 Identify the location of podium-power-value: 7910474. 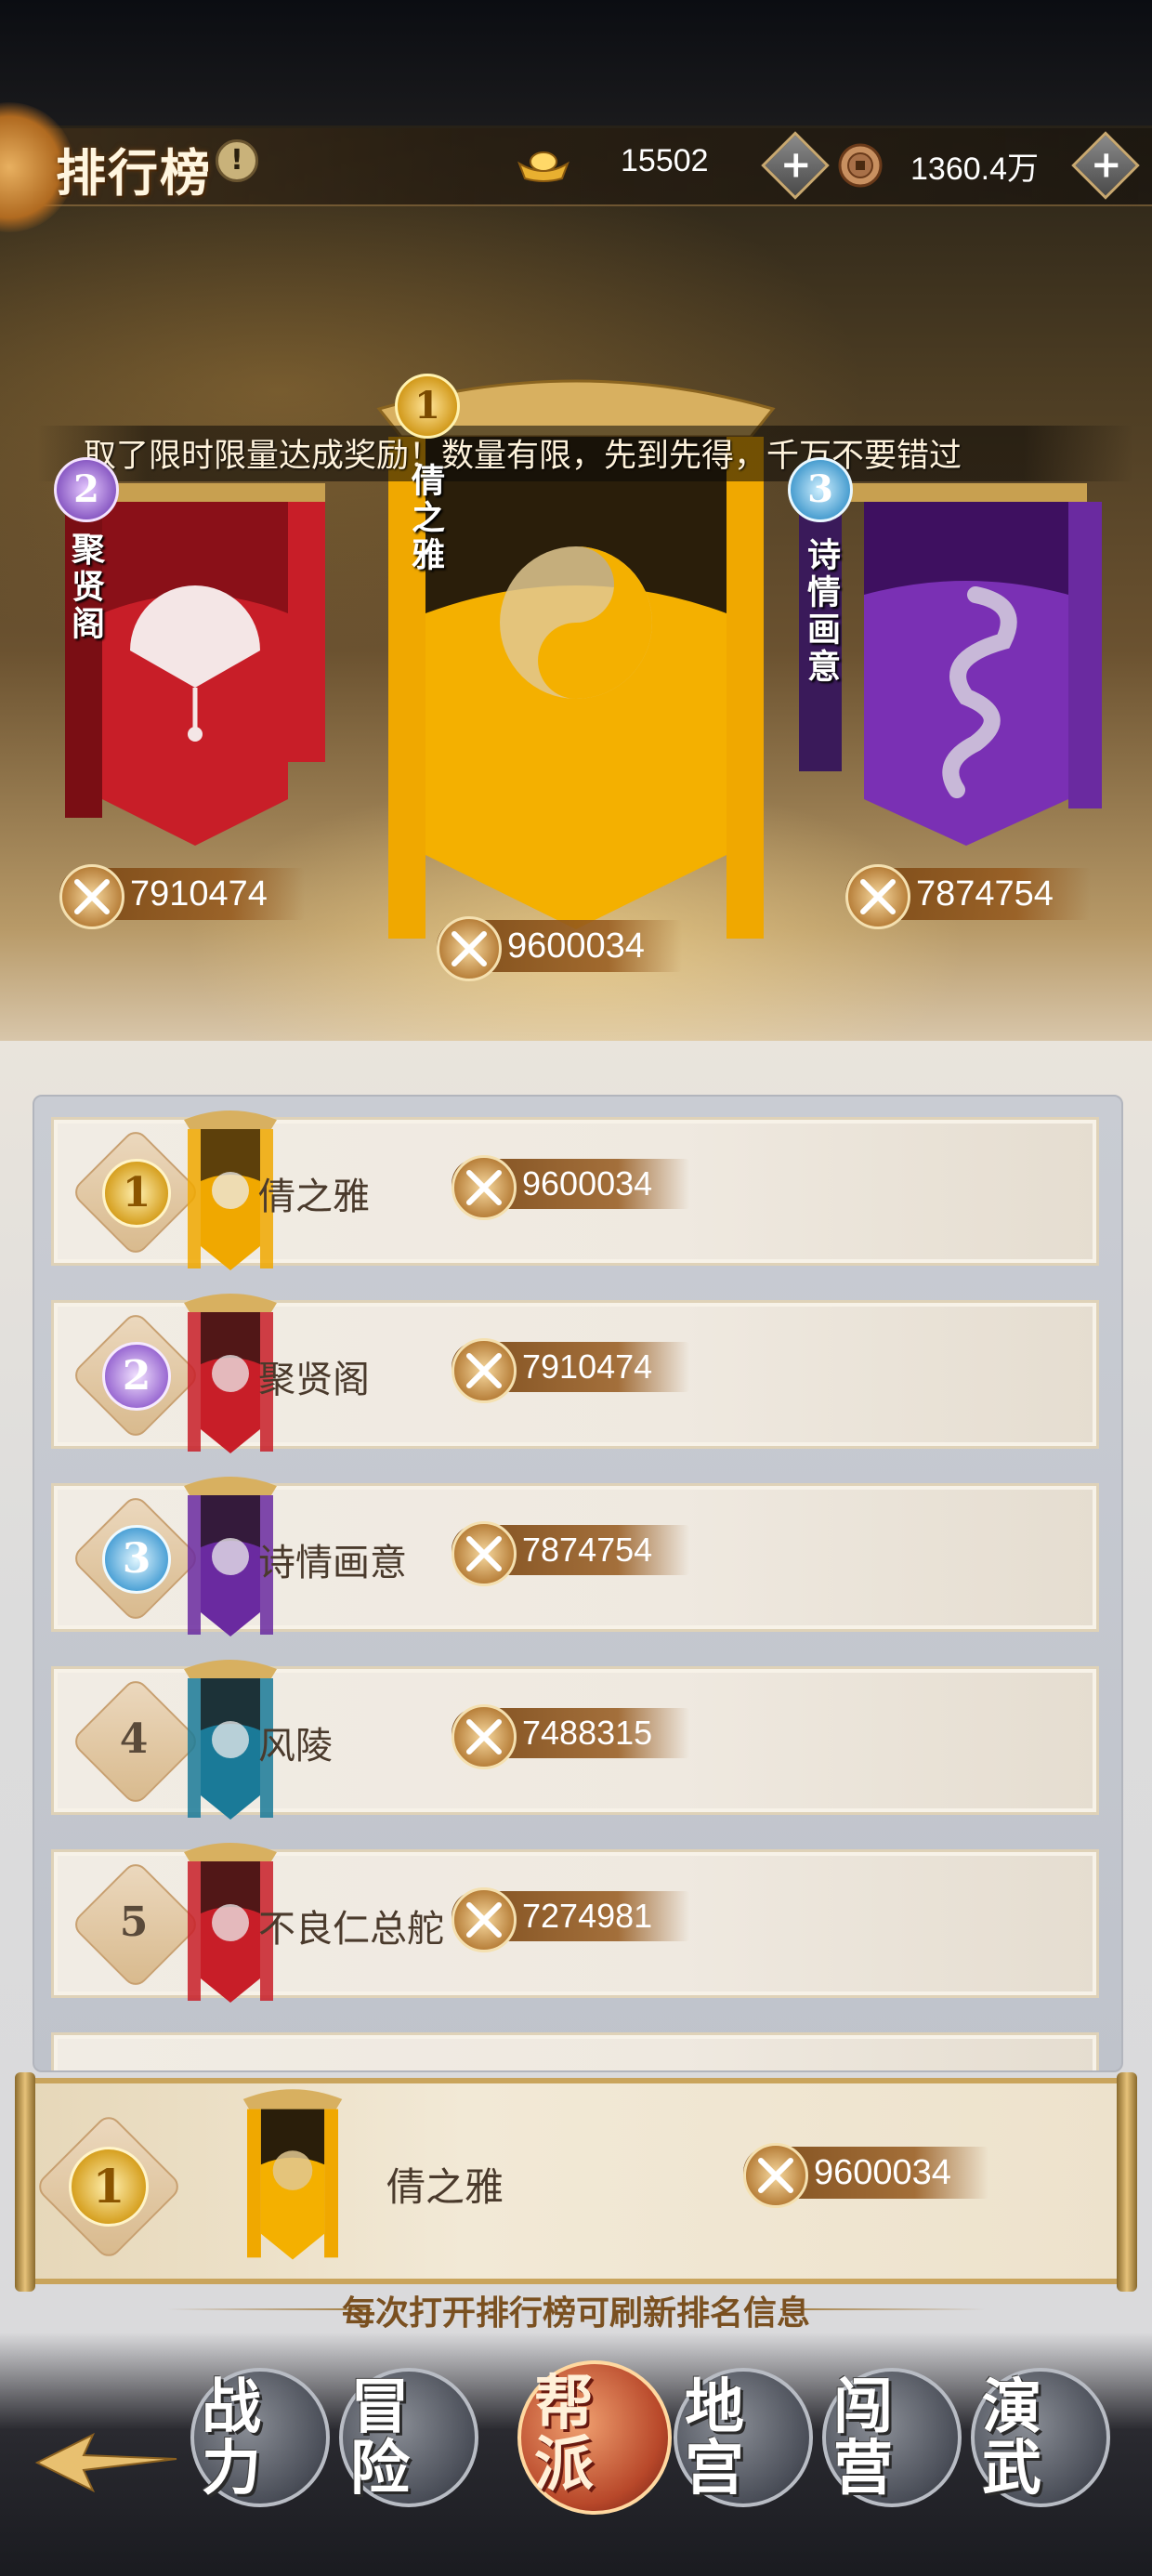
(199, 893).